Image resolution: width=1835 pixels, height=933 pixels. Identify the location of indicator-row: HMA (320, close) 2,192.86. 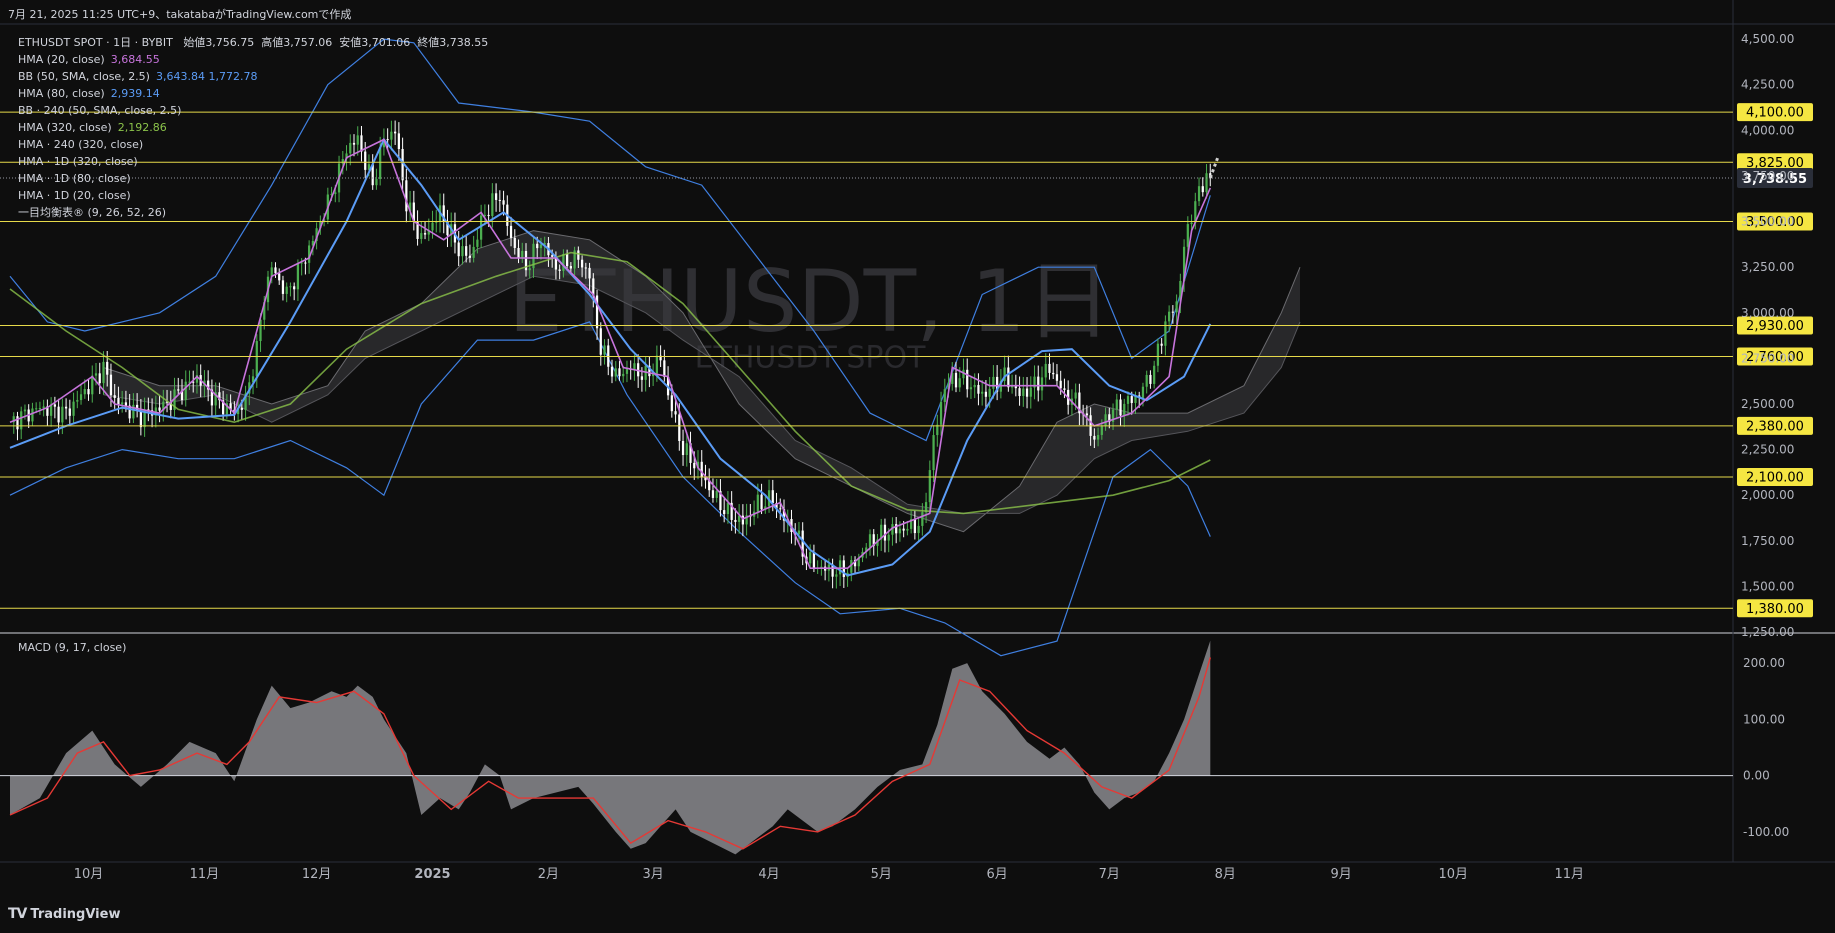
(253, 127).